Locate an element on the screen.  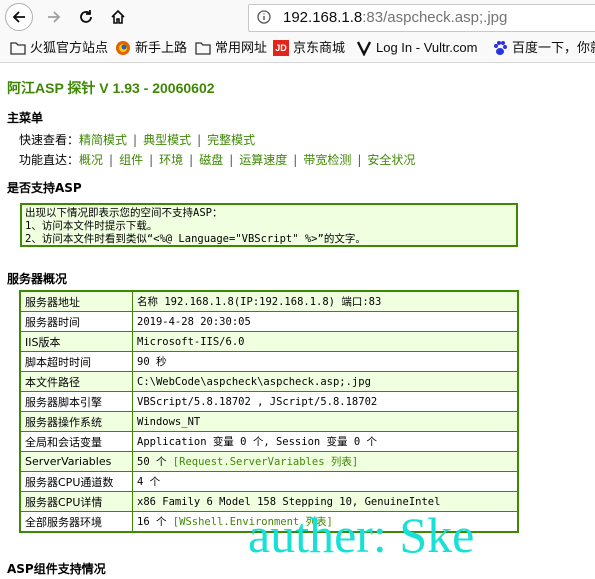
jd-icon: JD is located at coordinates (281, 48).